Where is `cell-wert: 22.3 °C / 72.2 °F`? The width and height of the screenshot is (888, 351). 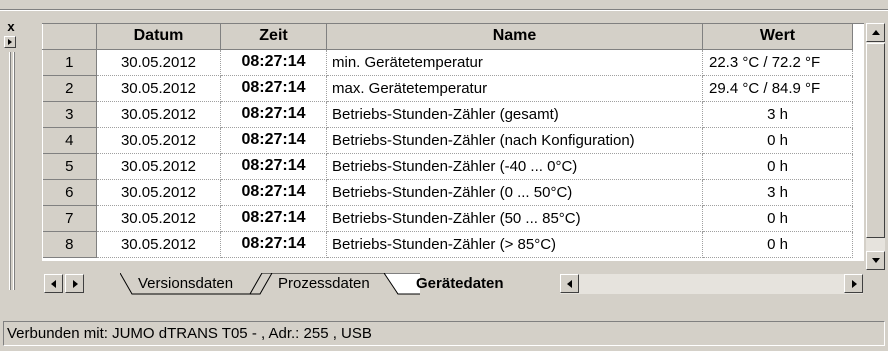 cell-wert: 22.3 °C / 72.2 °F is located at coordinates (777, 62).